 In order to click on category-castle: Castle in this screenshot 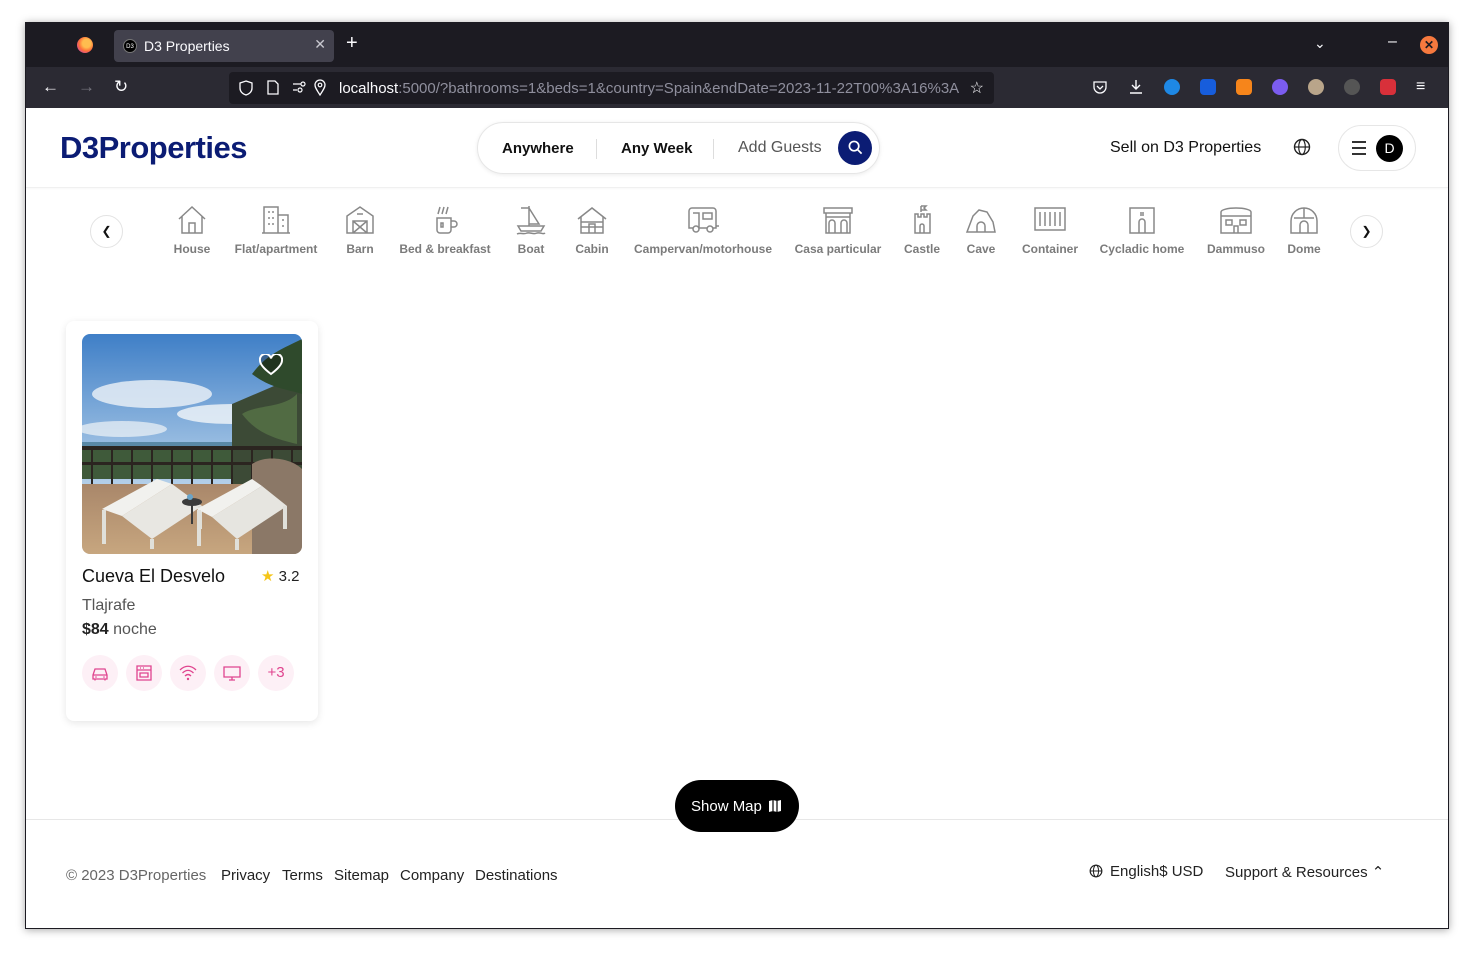, I will do `click(922, 230)`.